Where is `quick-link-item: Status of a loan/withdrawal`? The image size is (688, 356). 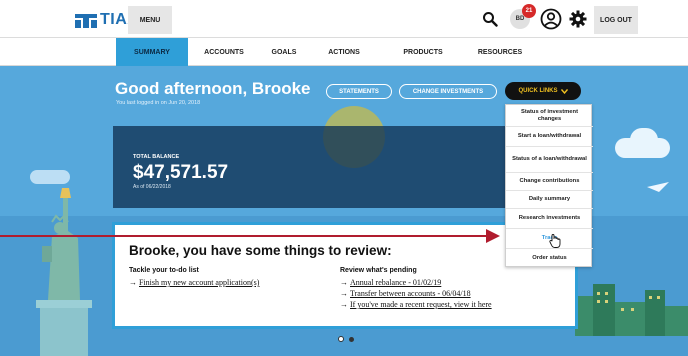 quick-link-item: Status of a loan/withdrawal is located at coordinates (549, 160).